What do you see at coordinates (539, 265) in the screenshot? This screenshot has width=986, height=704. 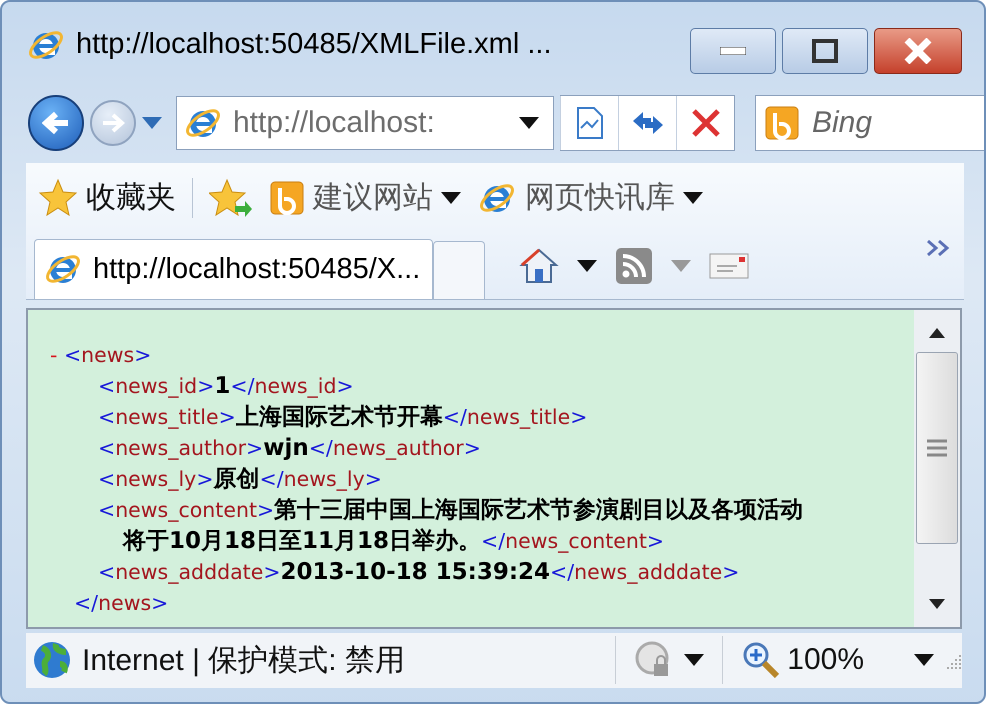 I see `home-icon` at bounding box center [539, 265].